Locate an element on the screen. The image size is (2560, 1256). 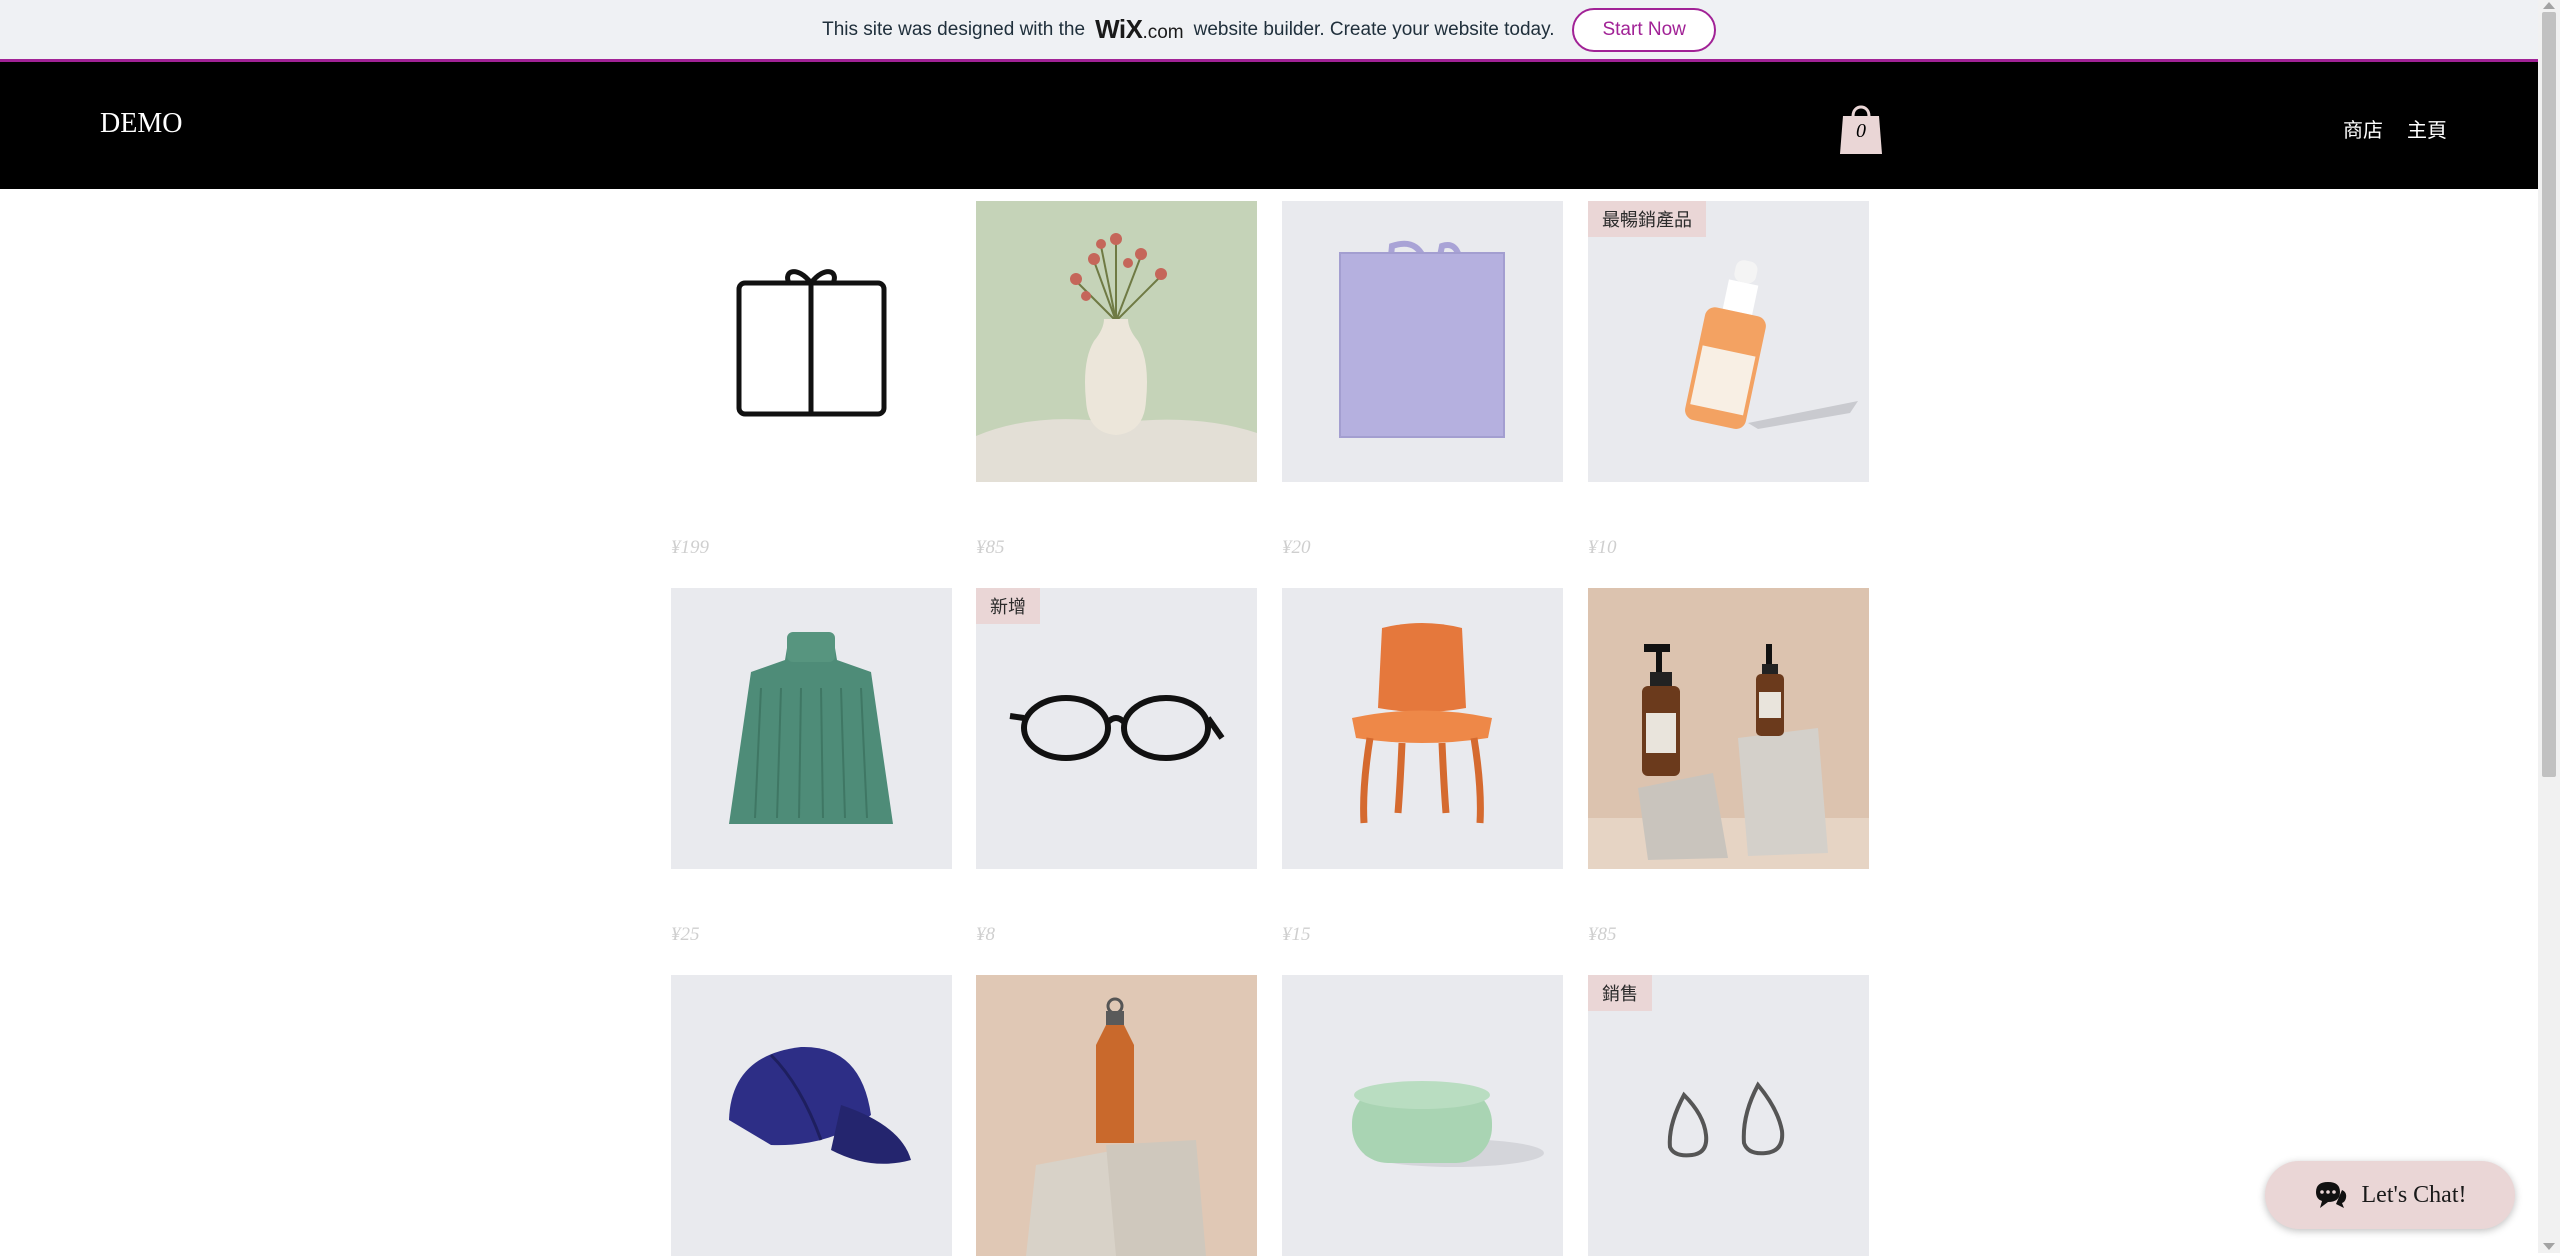
cart-button: 0 is located at coordinates (1861, 127).